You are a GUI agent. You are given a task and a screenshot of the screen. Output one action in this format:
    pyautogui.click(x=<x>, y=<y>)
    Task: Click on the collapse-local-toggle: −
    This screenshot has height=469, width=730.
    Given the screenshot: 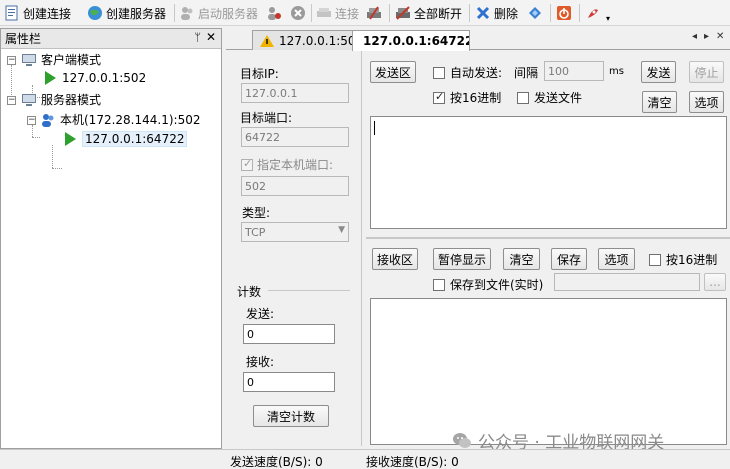 What is the action you would take?
    pyautogui.click(x=31, y=120)
    